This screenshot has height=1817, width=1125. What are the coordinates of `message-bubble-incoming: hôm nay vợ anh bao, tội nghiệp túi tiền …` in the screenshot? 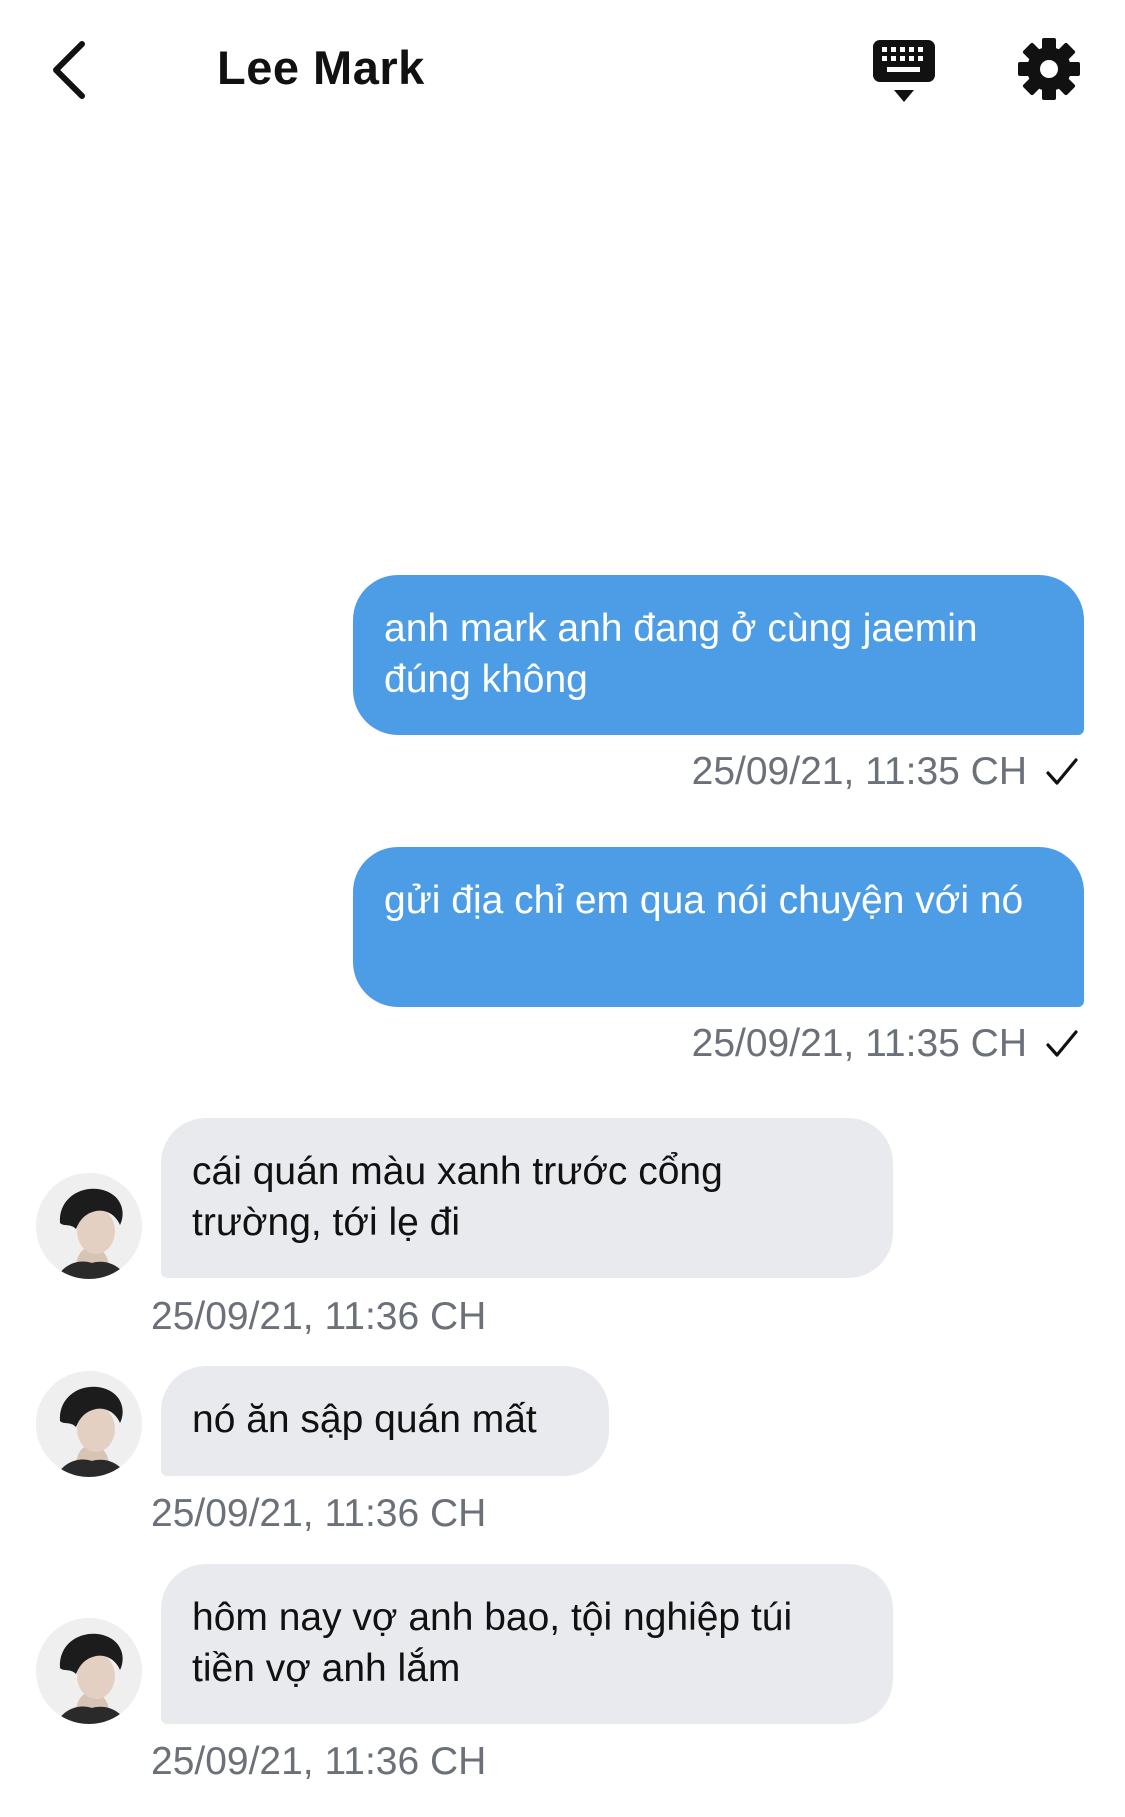 It's located at (527, 1644).